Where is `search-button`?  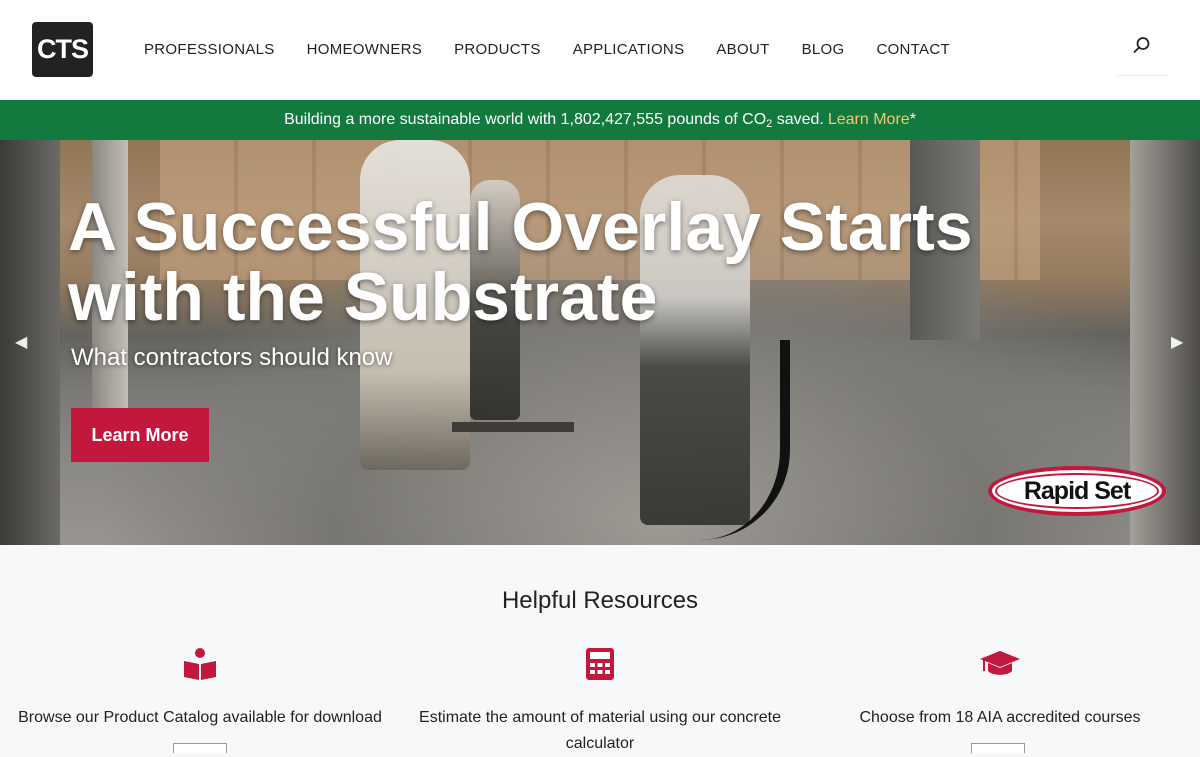 search-button is located at coordinates (1142, 49).